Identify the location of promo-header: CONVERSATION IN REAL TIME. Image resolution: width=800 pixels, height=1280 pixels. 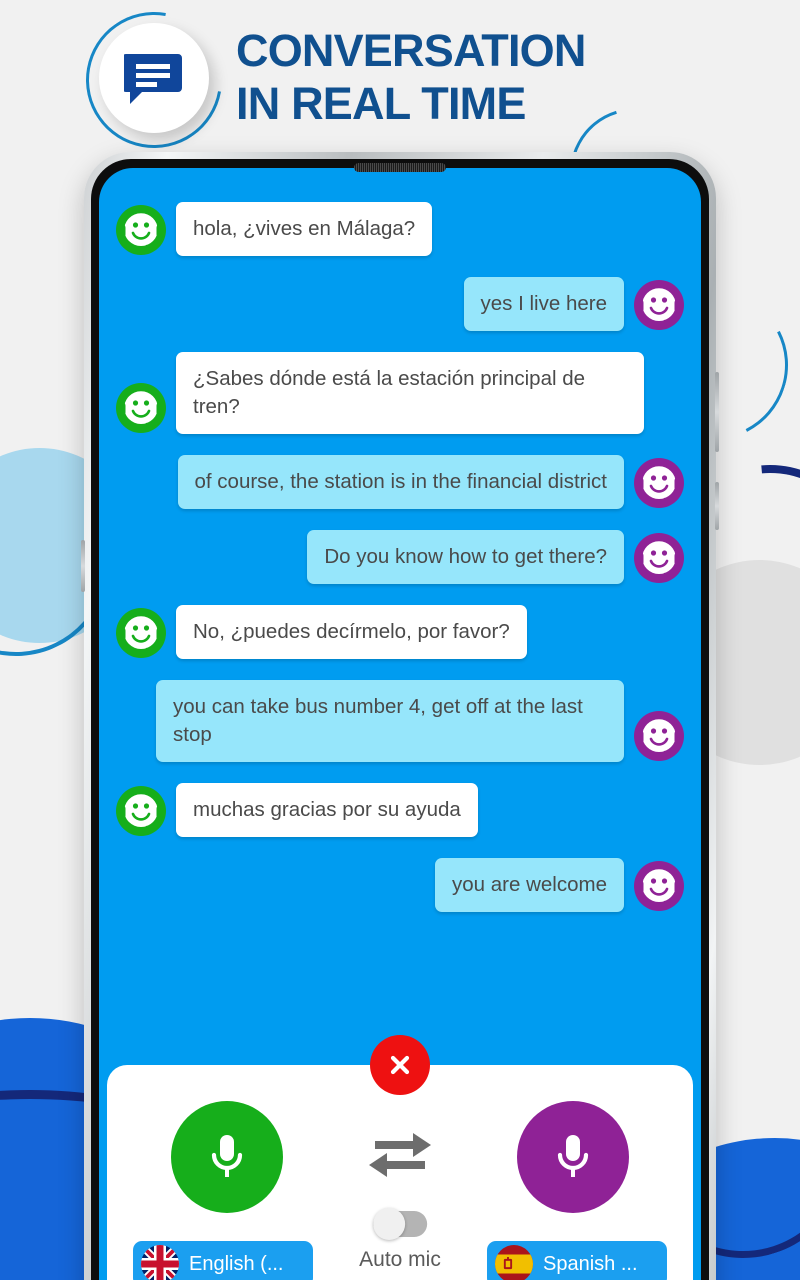
(400, 87).